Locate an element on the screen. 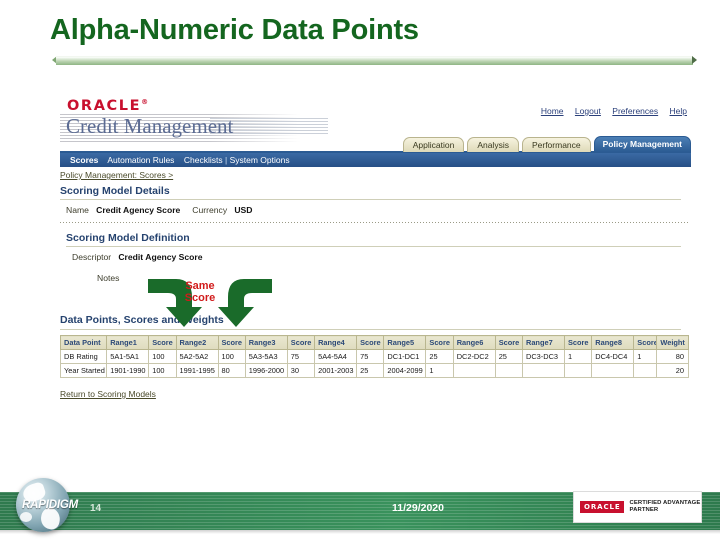 The height and width of the screenshot is (540, 720). col-score7: Score is located at coordinates (578, 342).